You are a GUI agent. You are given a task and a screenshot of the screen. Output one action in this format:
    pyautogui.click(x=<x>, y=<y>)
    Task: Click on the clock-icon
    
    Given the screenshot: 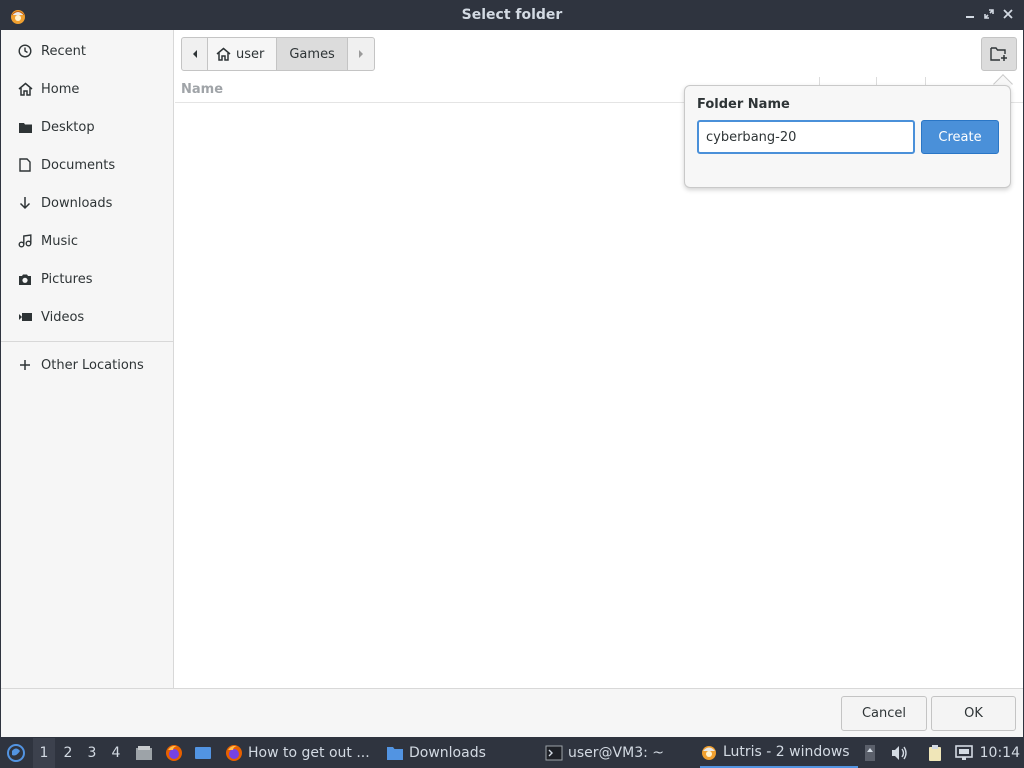 What is the action you would take?
    pyautogui.click(x=25, y=51)
    